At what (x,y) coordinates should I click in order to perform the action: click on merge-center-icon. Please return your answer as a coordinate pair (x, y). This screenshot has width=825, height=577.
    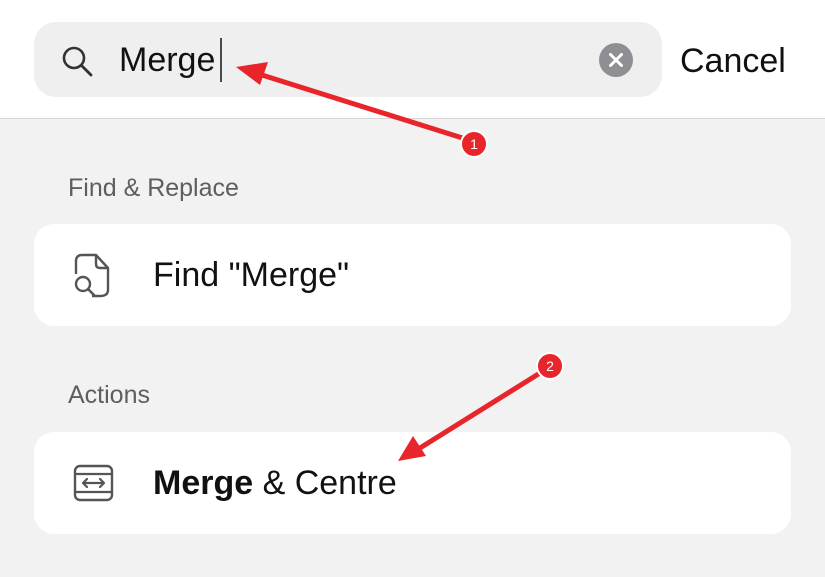
    Looking at the image, I should click on (93, 483).